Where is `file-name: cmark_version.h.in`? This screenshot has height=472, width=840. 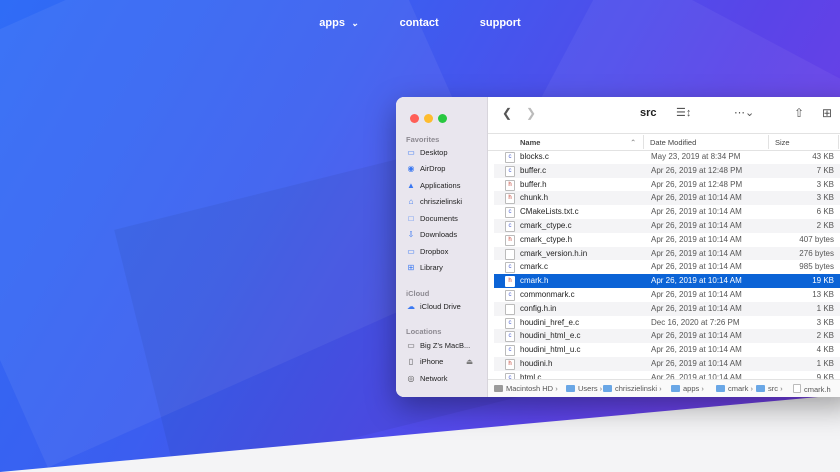
file-name: cmark_version.h.in is located at coordinates (554, 253).